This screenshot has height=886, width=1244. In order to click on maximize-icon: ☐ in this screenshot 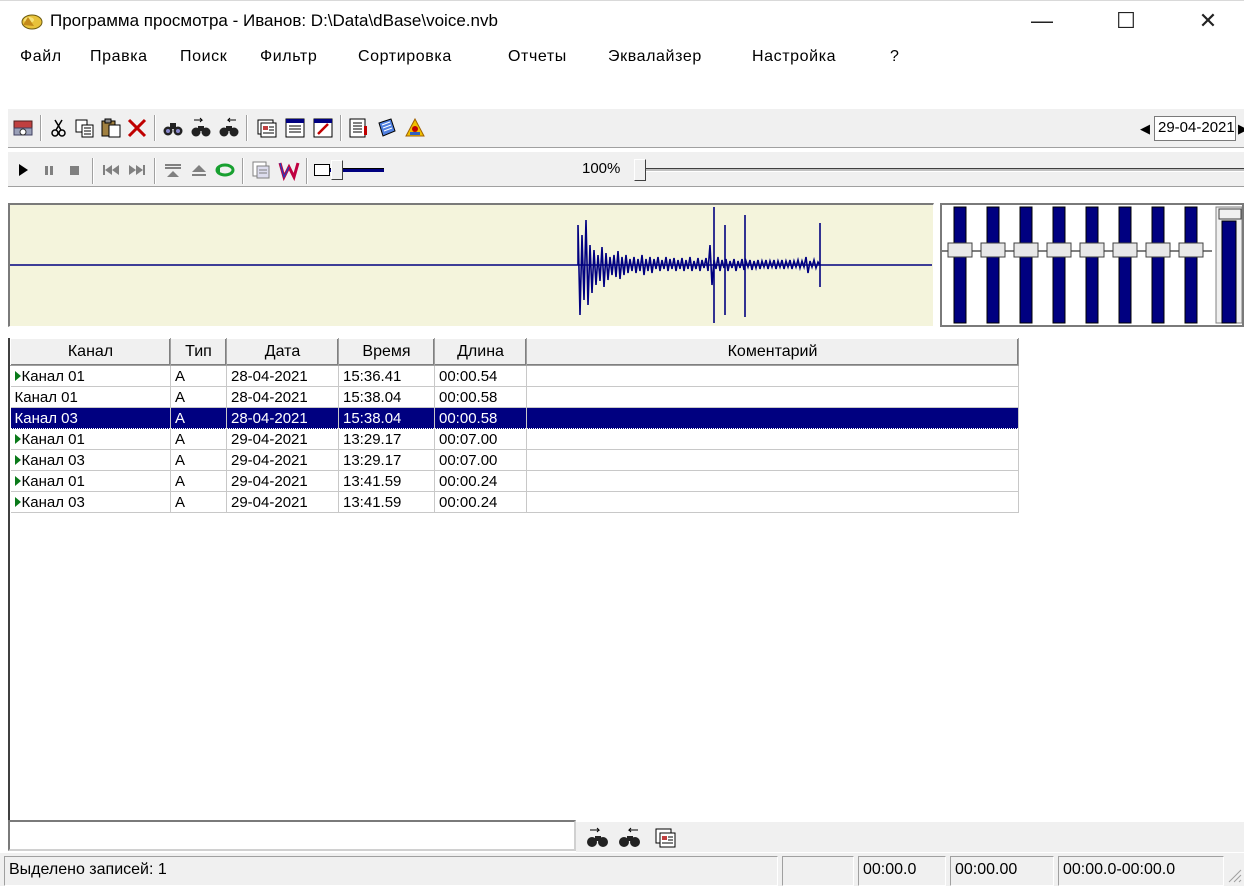, I will do `click(1126, 20)`.